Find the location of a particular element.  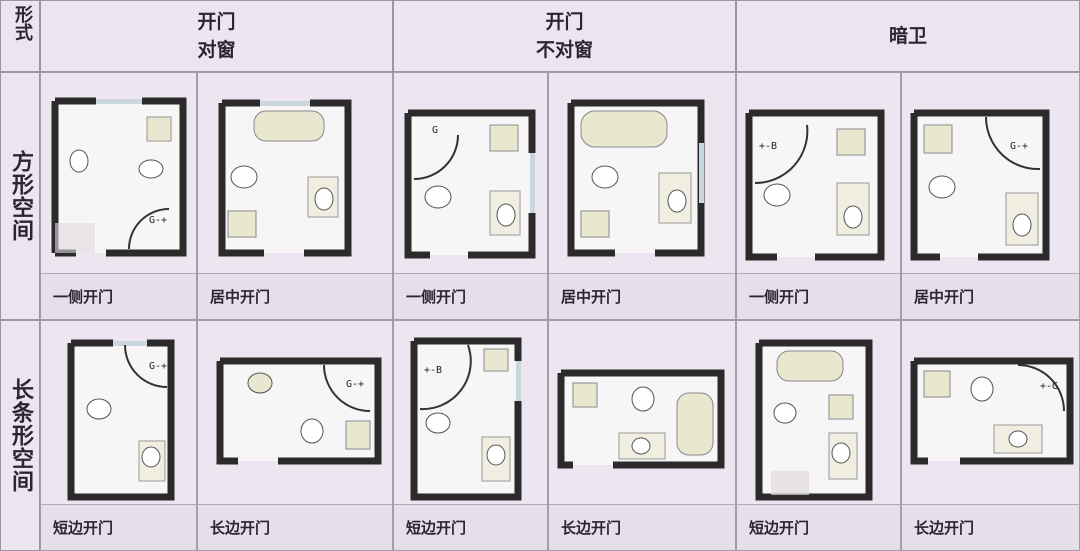

layout-cell: 短边开门 is located at coordinates (818, 435).